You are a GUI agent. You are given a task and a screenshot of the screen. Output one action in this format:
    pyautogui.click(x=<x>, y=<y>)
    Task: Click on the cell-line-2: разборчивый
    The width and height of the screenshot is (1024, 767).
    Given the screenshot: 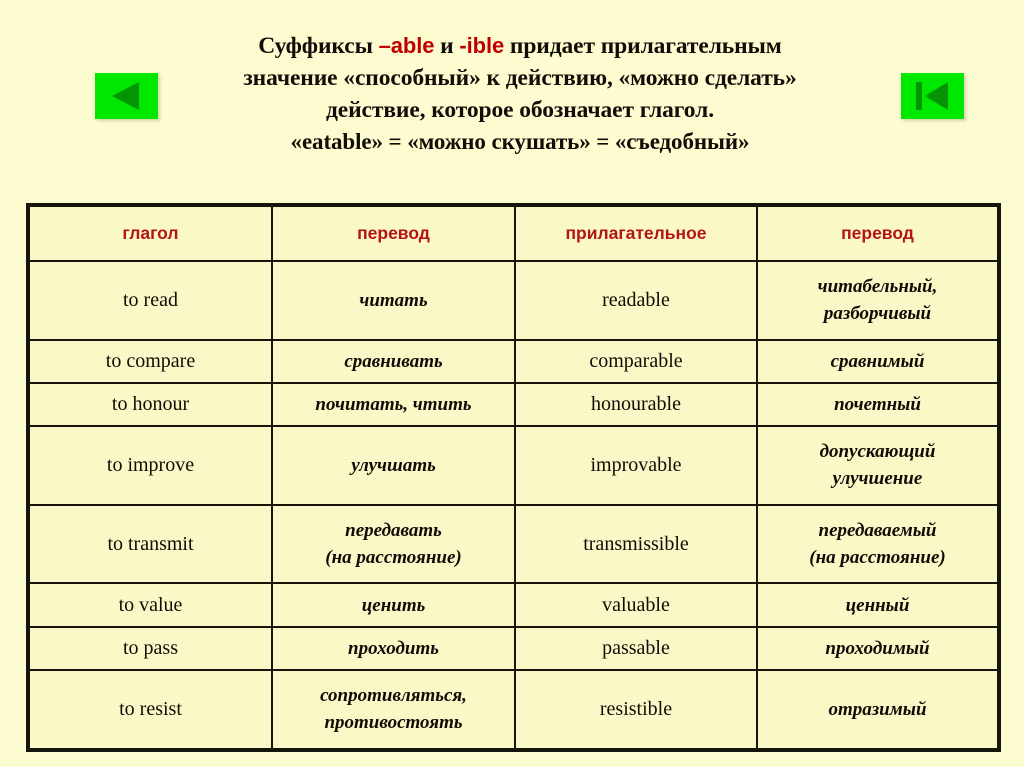 What is the action you would take?
    pyautogui.click(x=877, y=314)
    